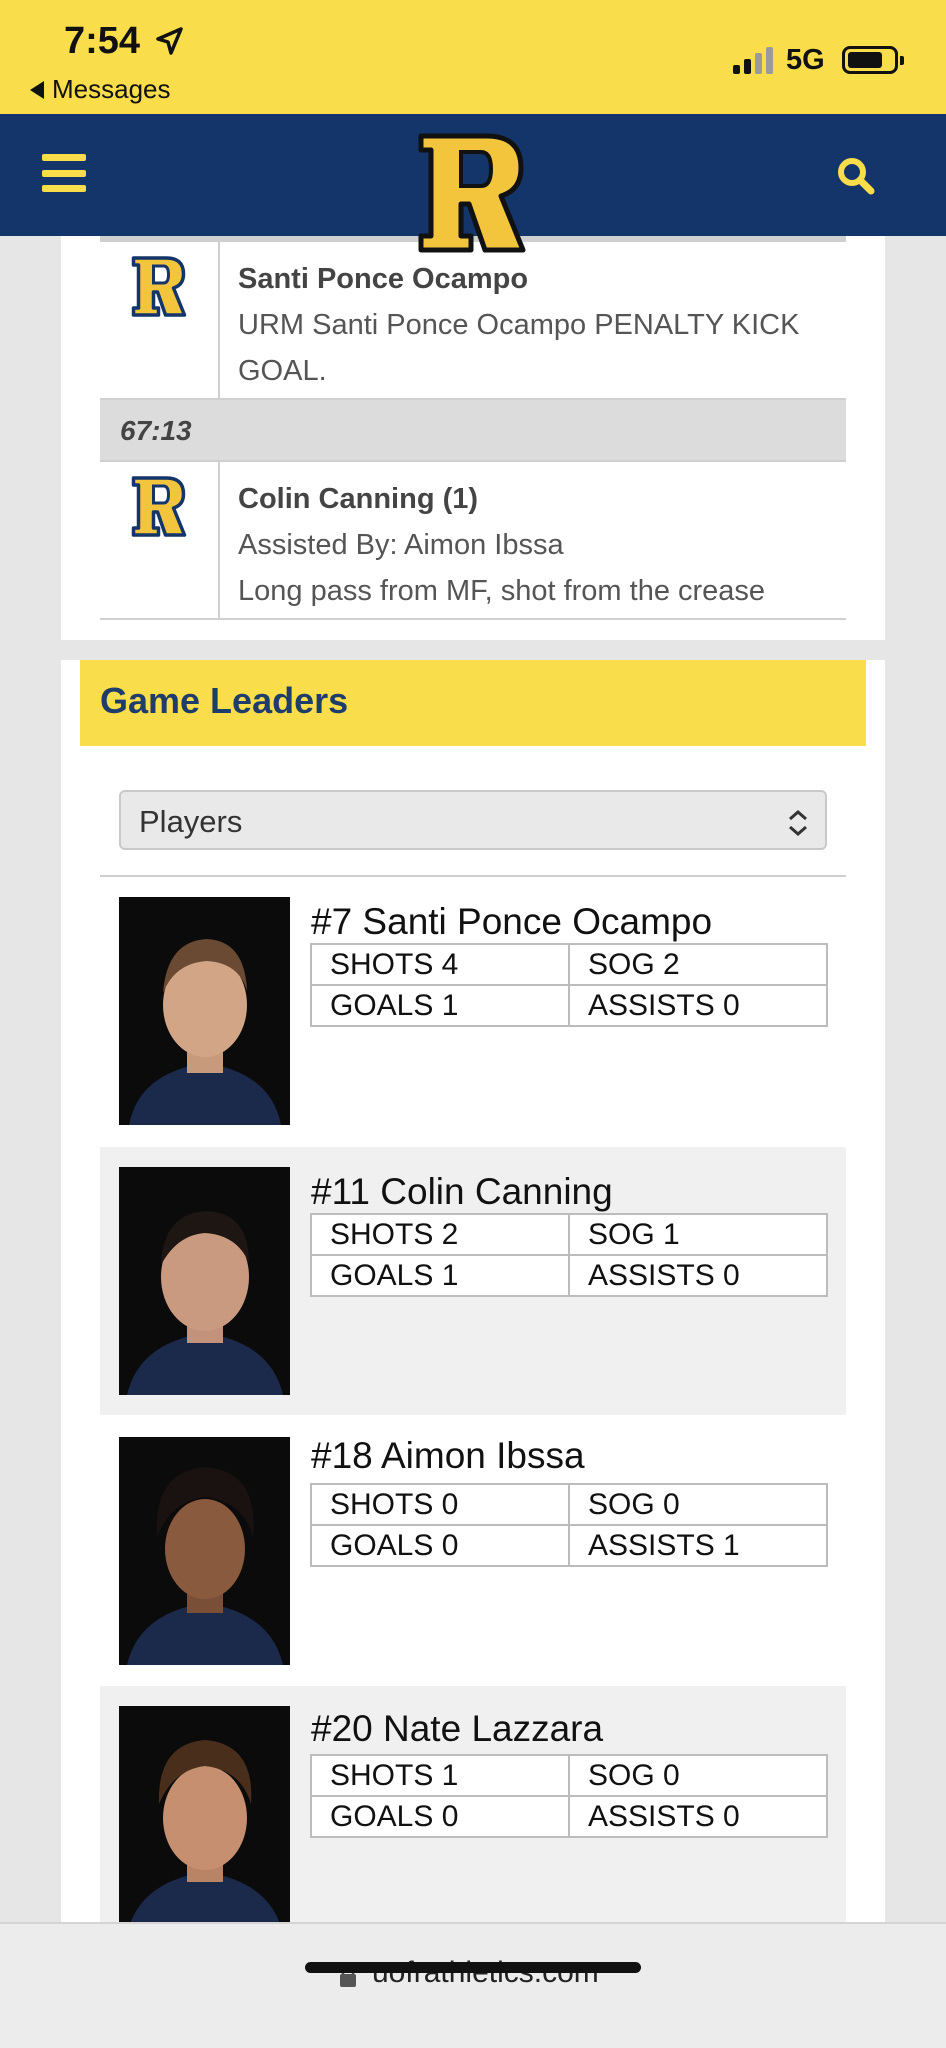  Describe the element at coordinates (698, 964) in the screenshot. I see `stat-sog: SOG 2` at that location.